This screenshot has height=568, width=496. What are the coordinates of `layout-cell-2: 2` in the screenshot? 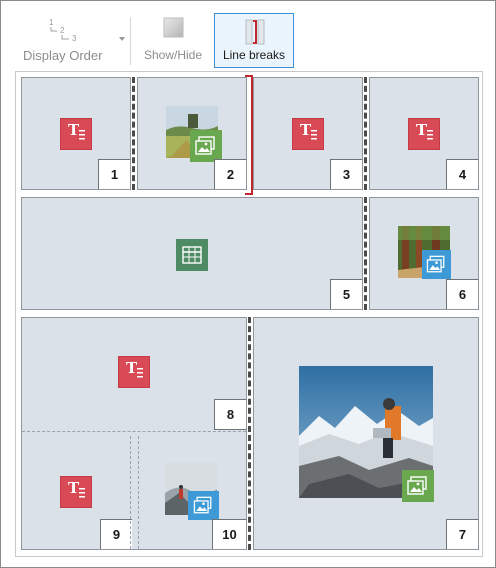 It's located at (192, 133).